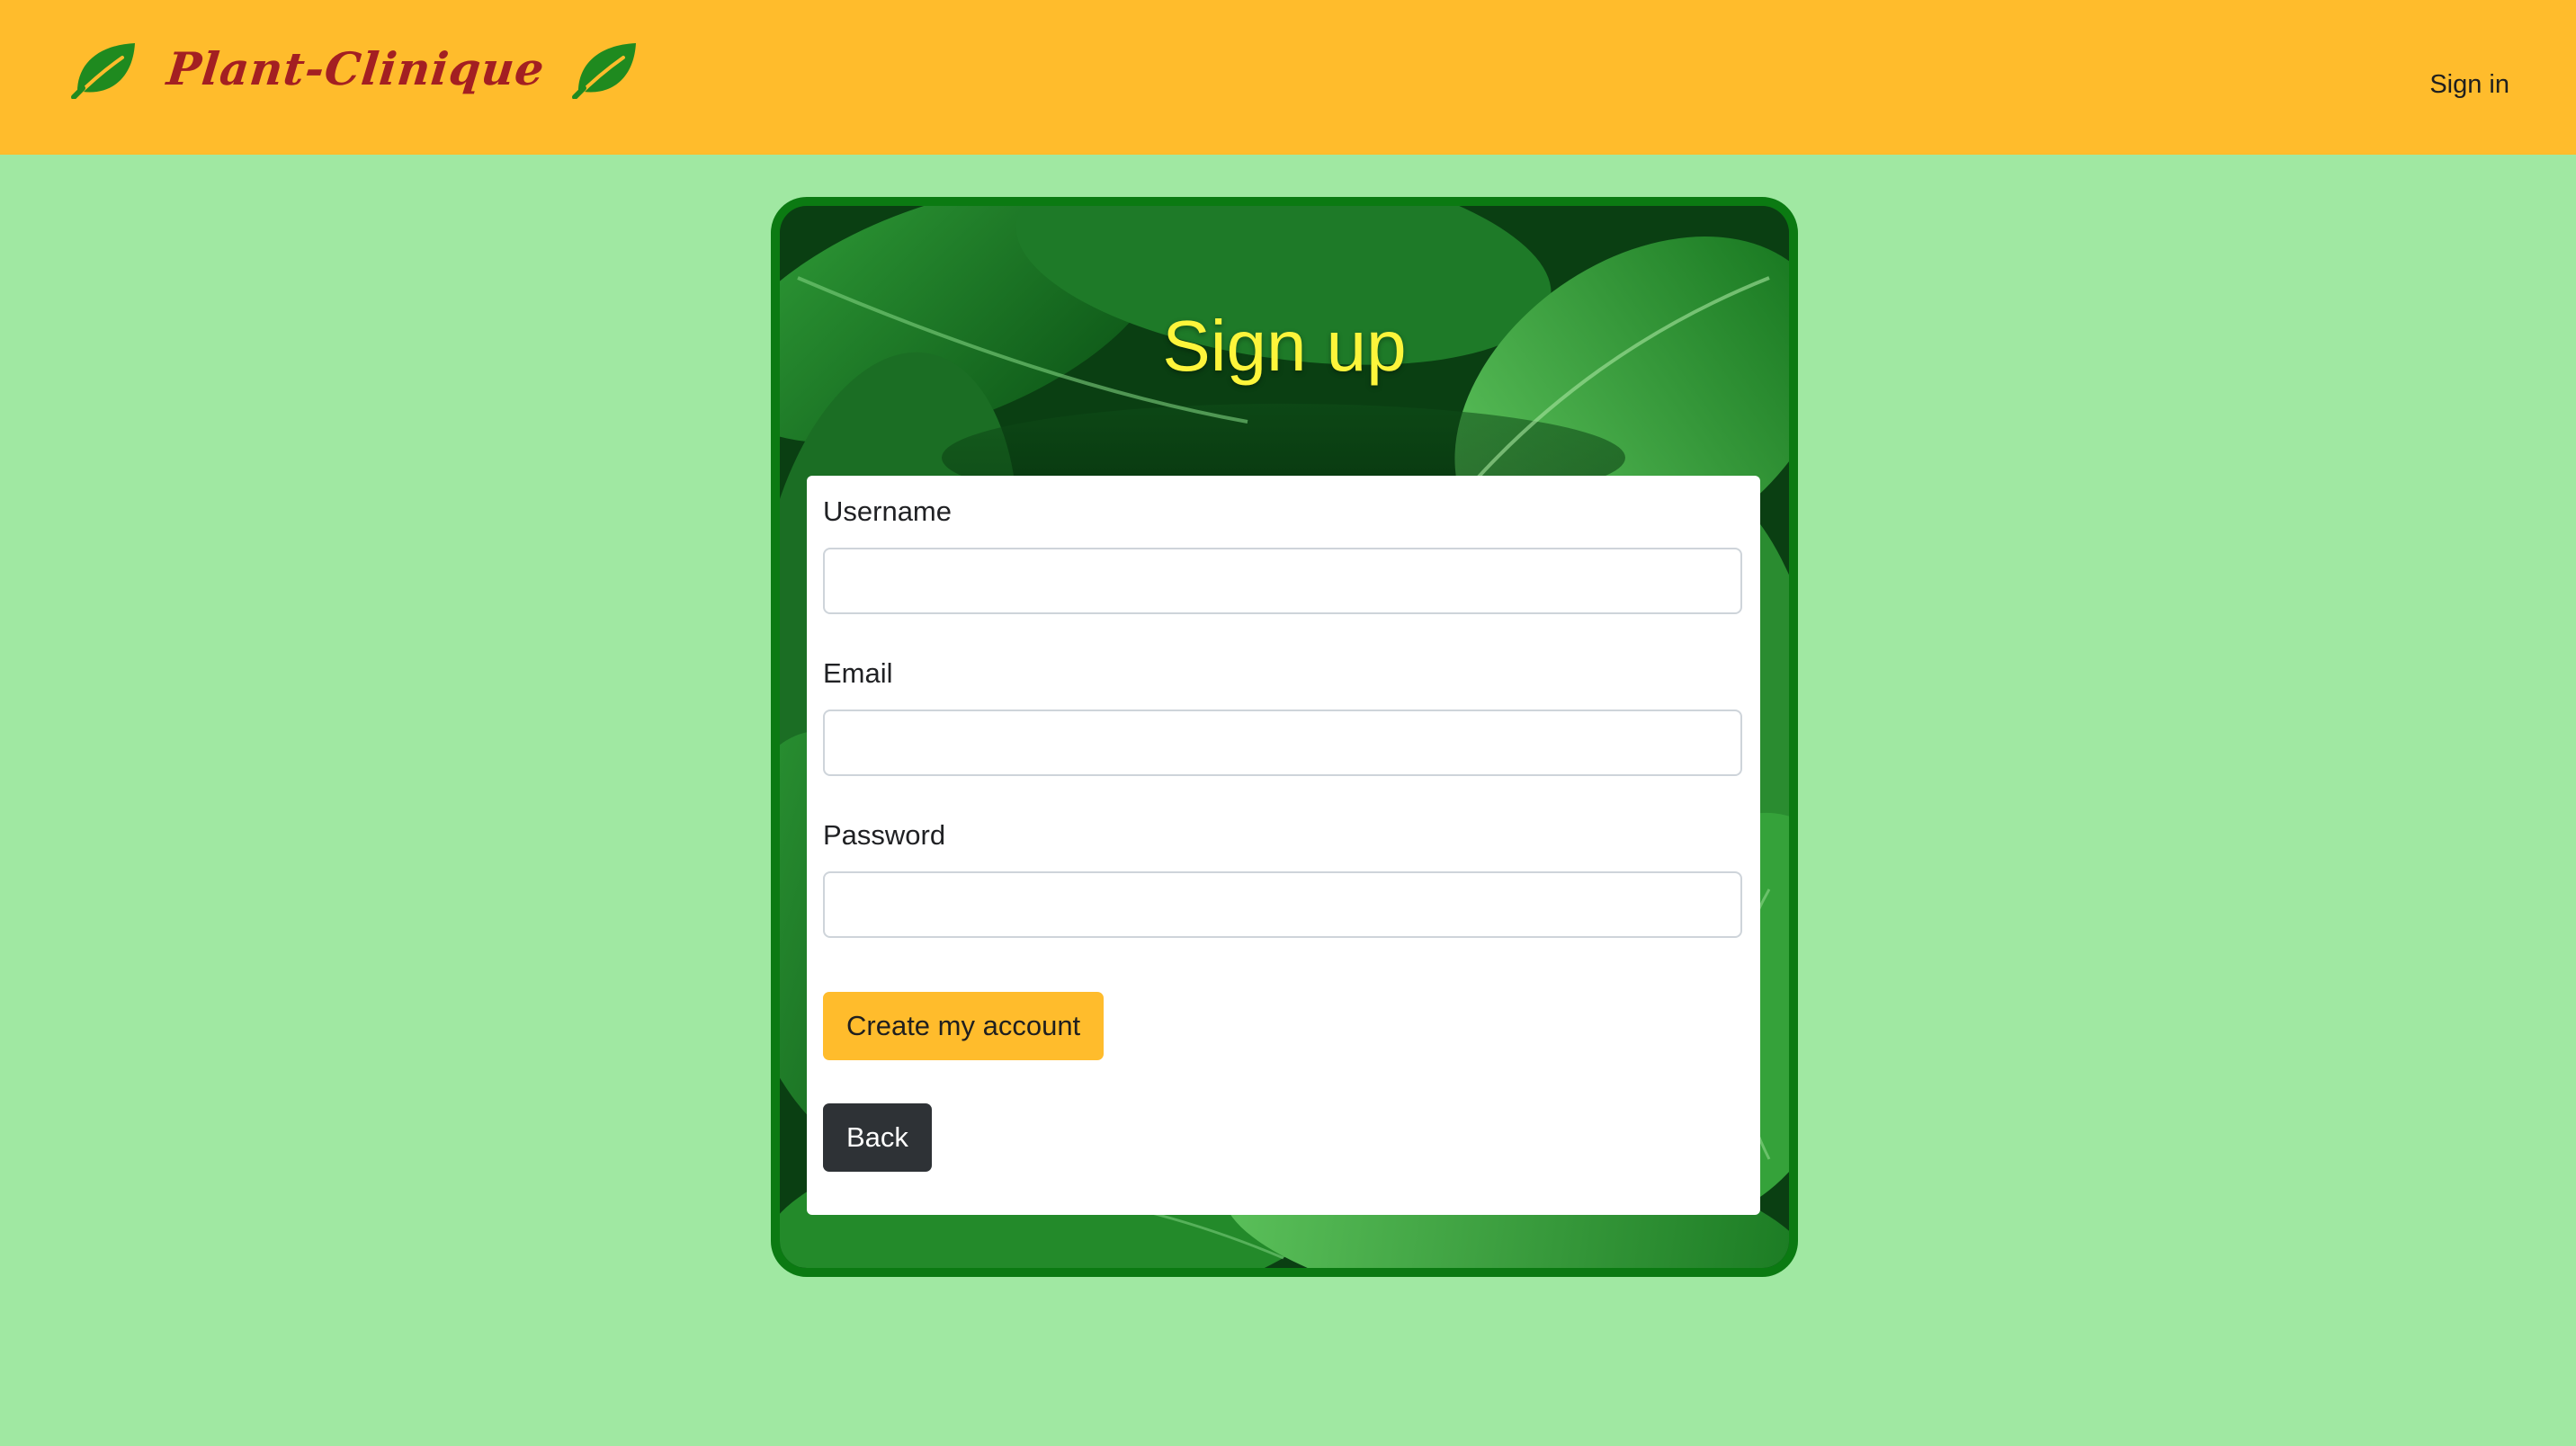  Describe the element at coordinates (2469, 85) in the screenshot. I see `signin-link: Sign in` at that location.